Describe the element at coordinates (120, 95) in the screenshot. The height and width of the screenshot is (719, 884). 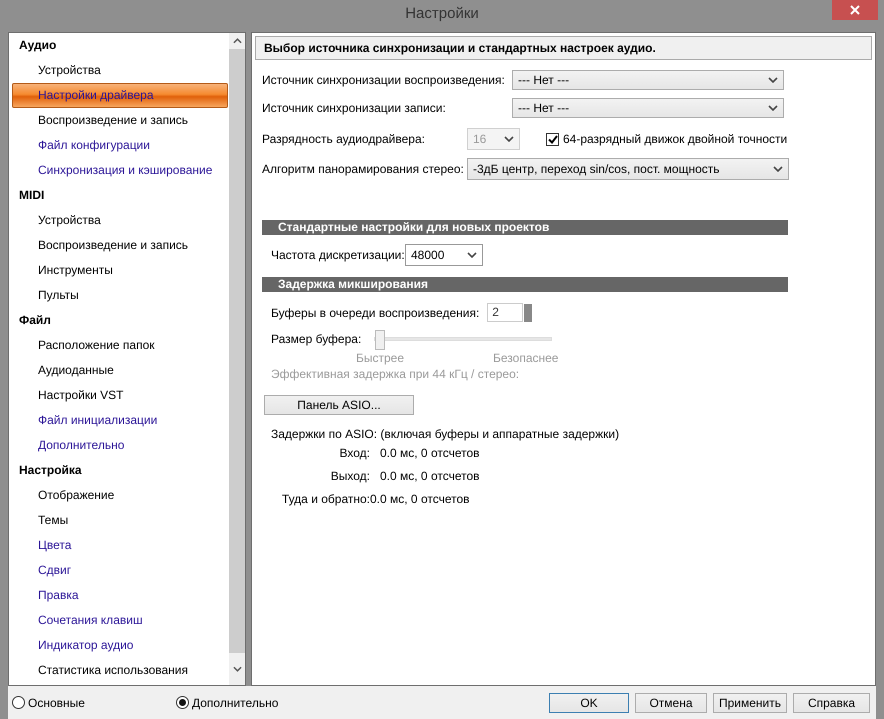
I see `sidebar-item: Настройки драйвера` at that location.